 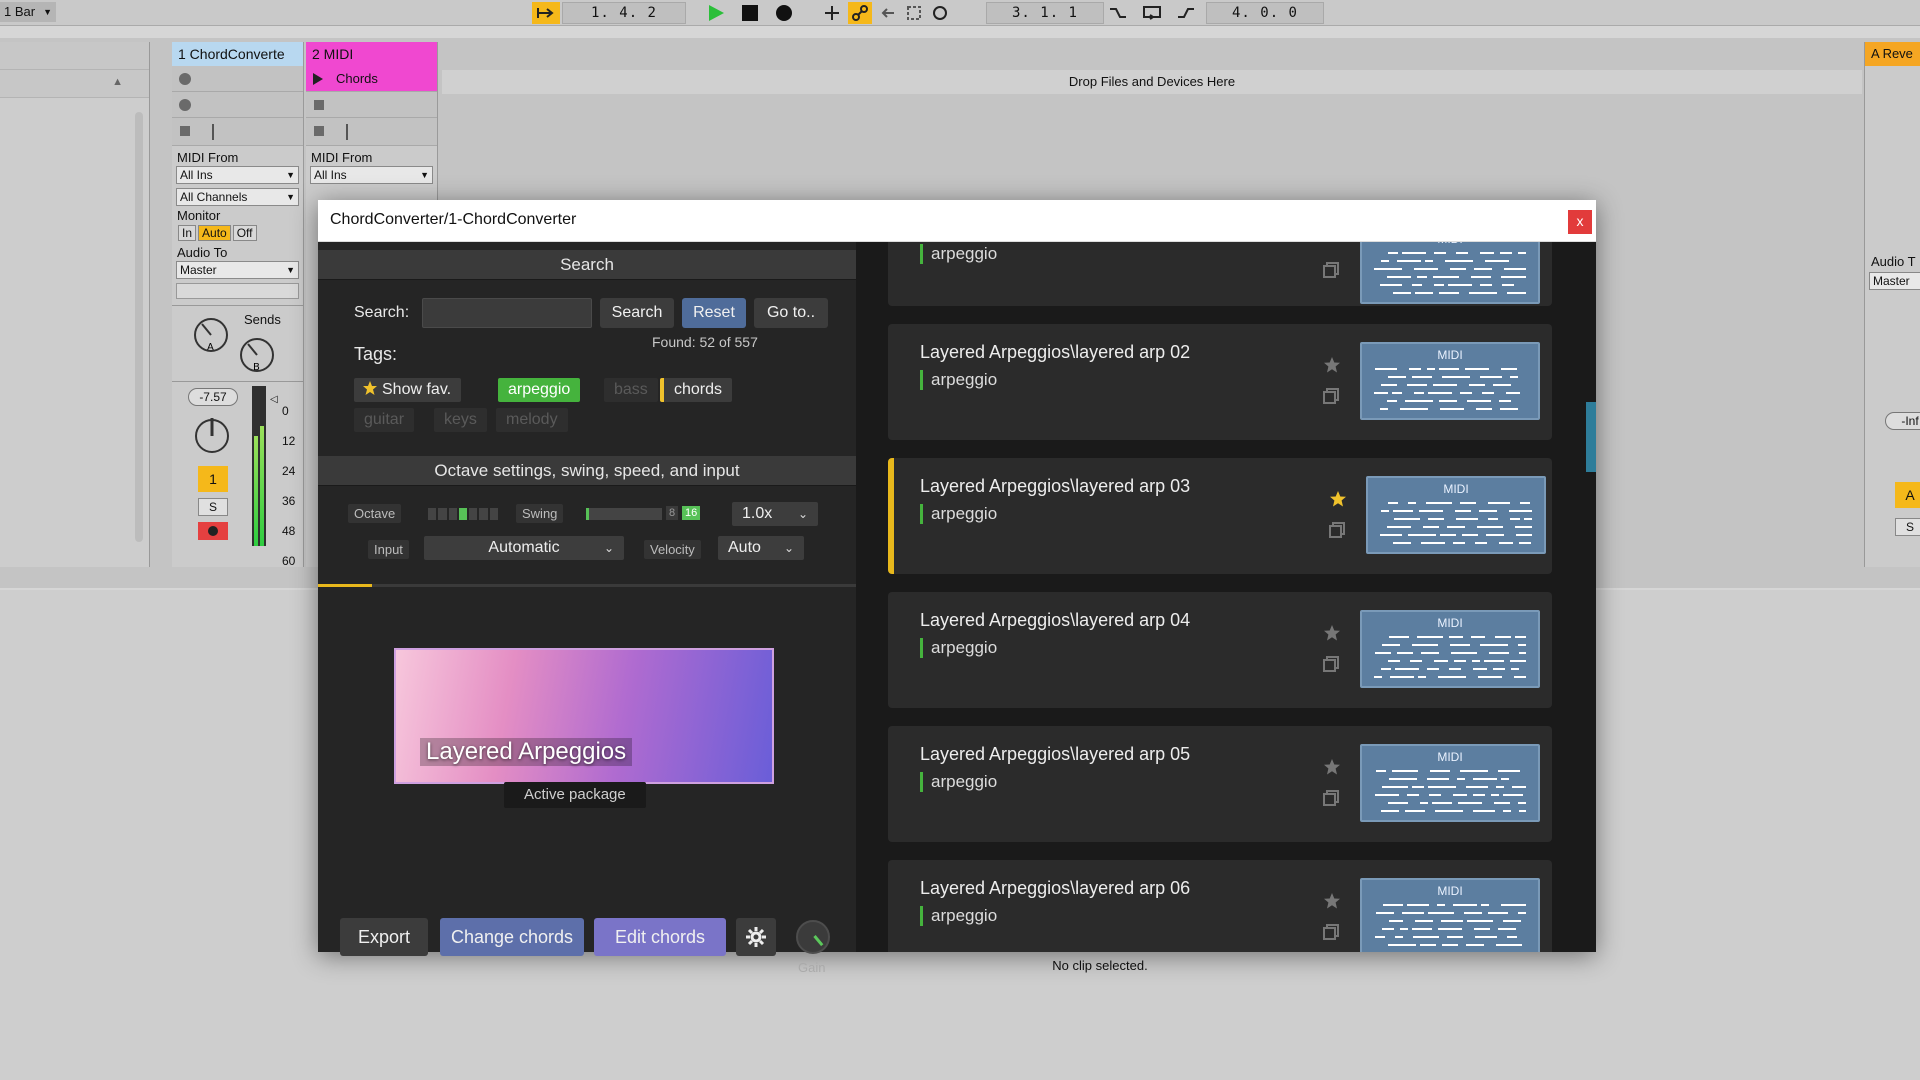 What do you see at coordinates (914, 13) in the screenshot?
I see `capture-midi-icon` at bounding box center [914, 13].